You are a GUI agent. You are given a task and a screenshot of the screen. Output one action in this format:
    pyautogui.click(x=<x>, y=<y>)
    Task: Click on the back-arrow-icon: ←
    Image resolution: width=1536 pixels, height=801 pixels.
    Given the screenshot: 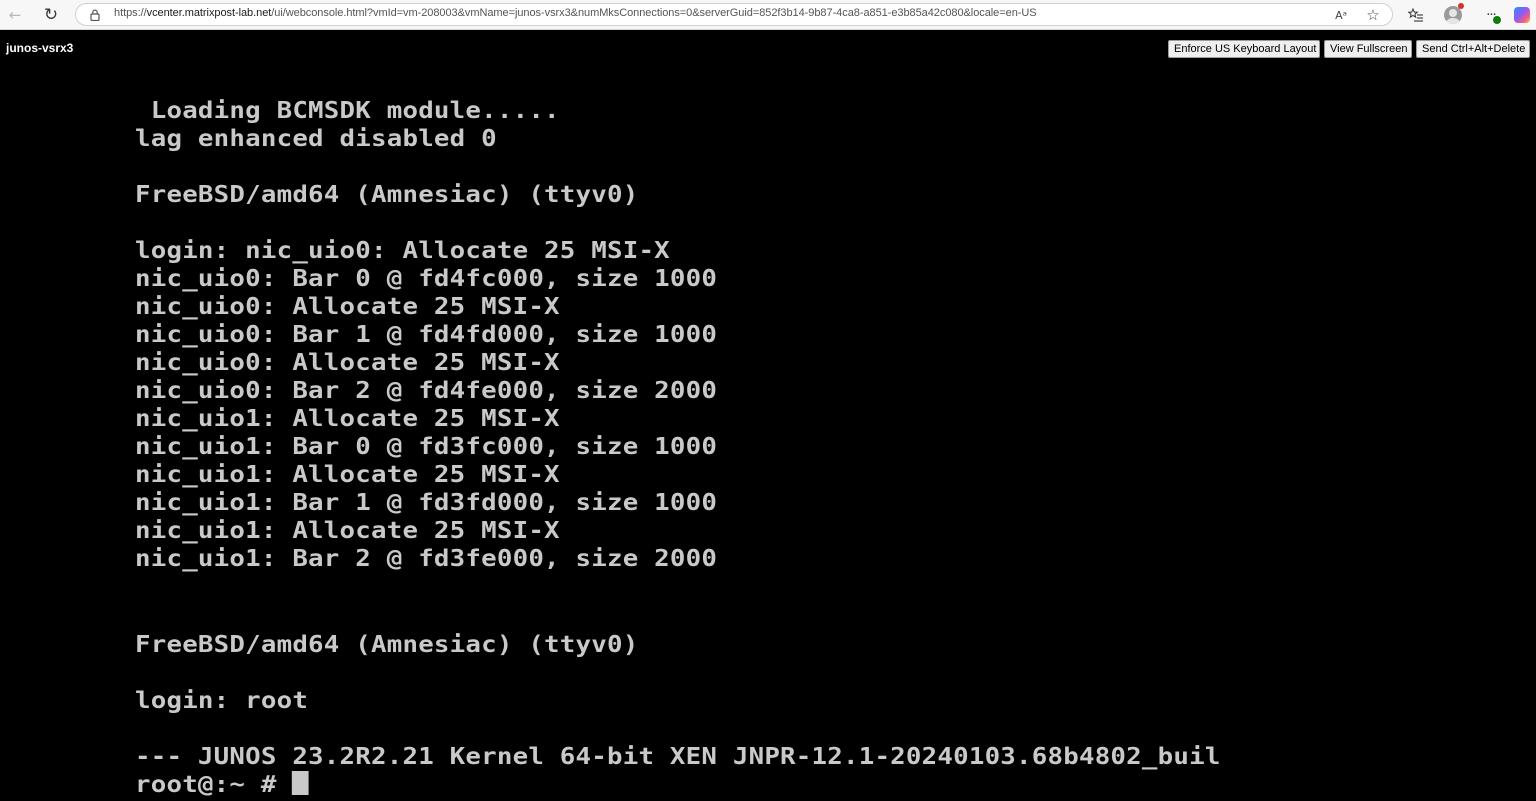 What is the action you would take?
    pyautogui.click(x=15, y=15)
    